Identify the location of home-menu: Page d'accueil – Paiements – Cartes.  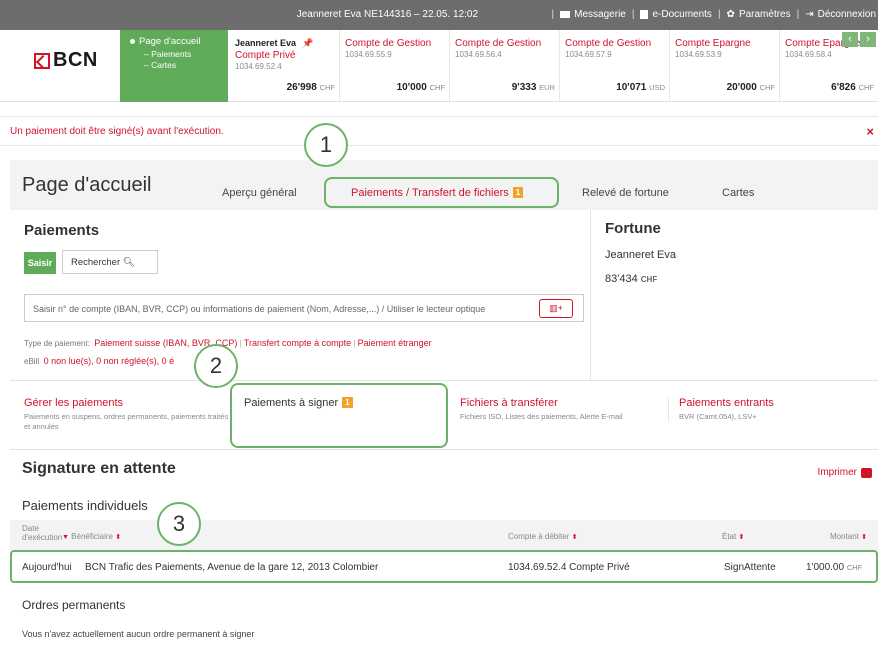
(174, 66).